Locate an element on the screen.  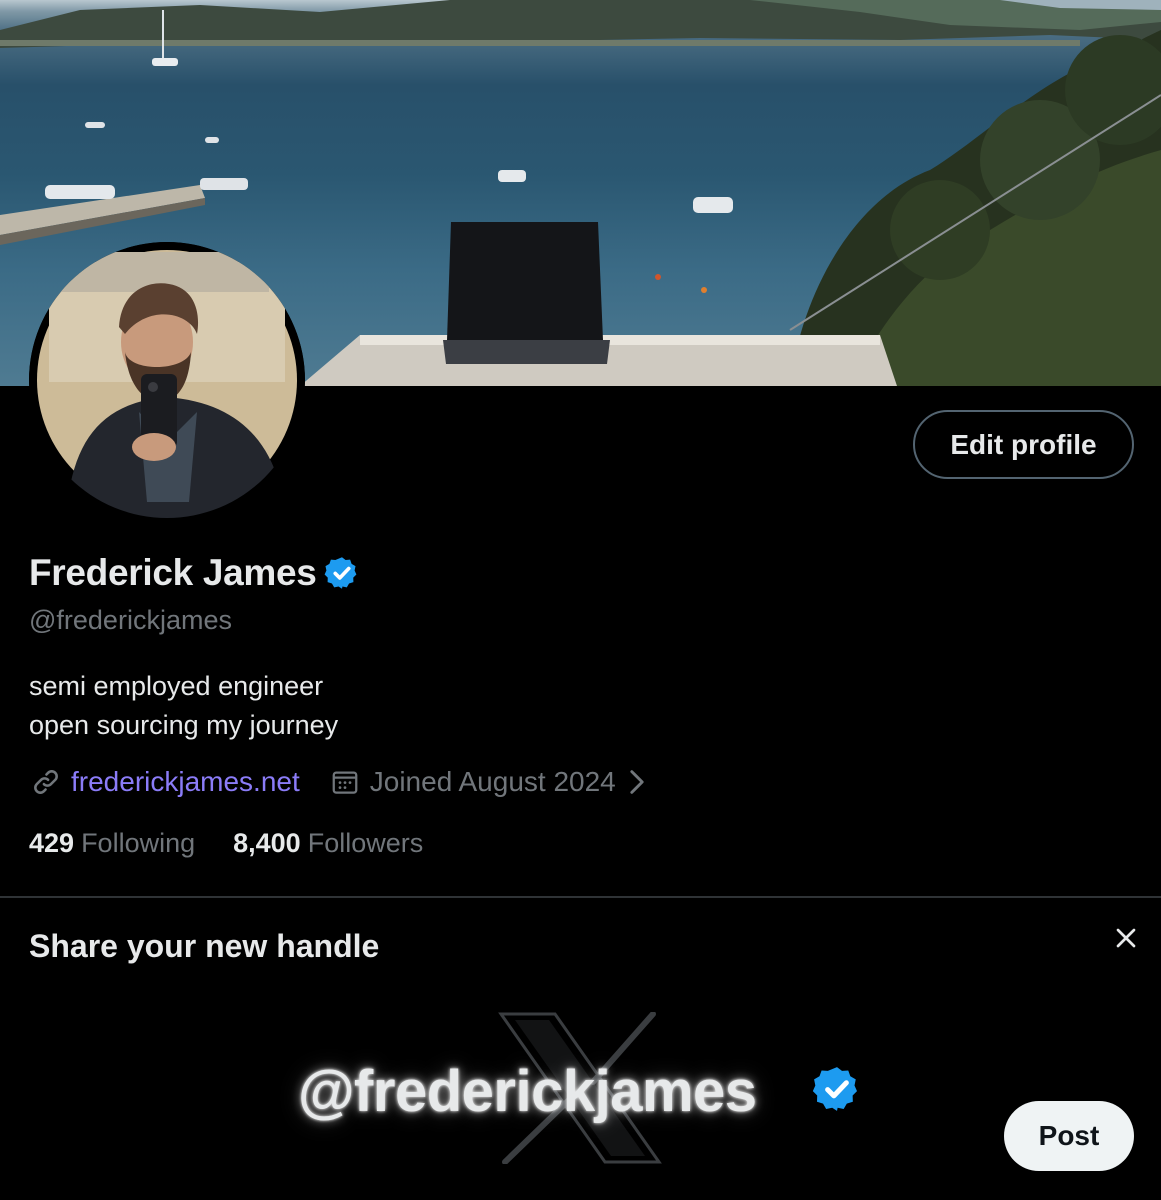
website-link: frederickjames.net is located at coordinates (185, 782).